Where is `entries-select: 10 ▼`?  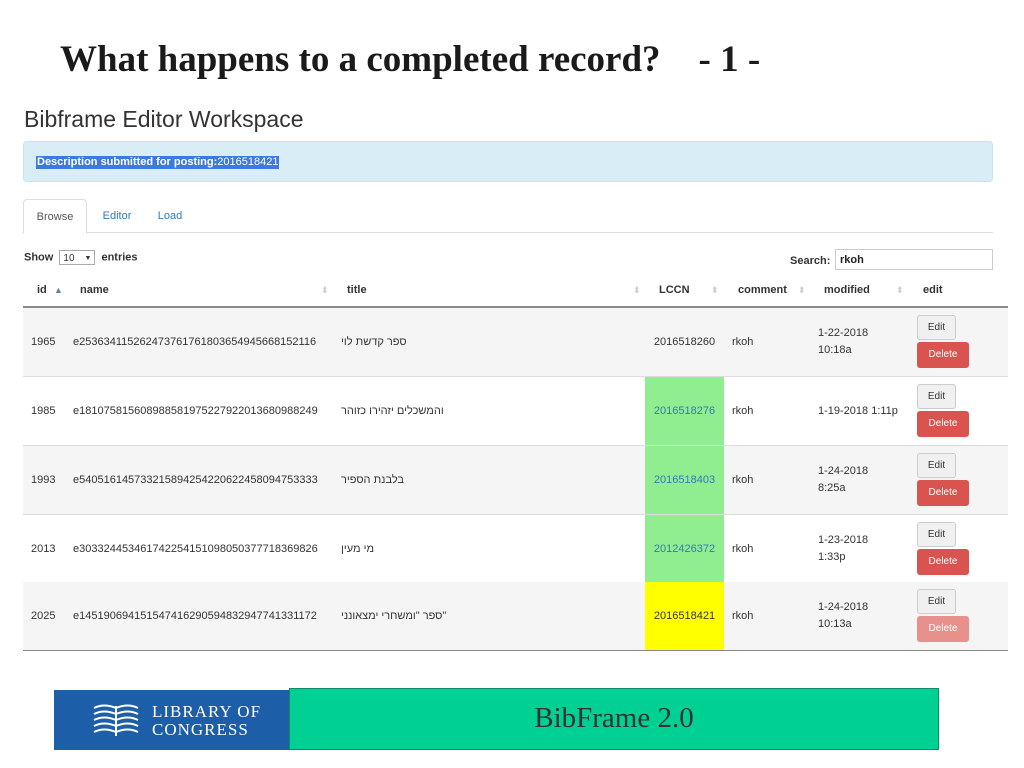
entries-select: 10 ▼ is located at coordinates (77, 257).